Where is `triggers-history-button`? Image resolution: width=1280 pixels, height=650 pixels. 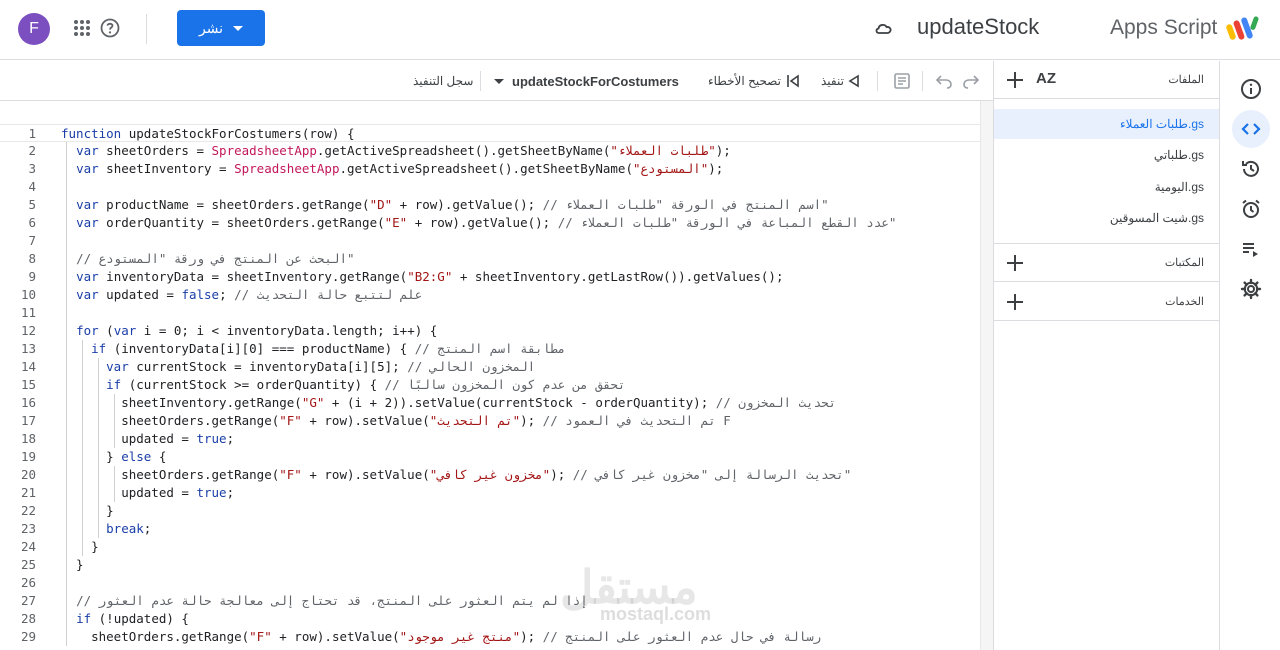 triggers-history-button is located at coordinates (1251, 169).